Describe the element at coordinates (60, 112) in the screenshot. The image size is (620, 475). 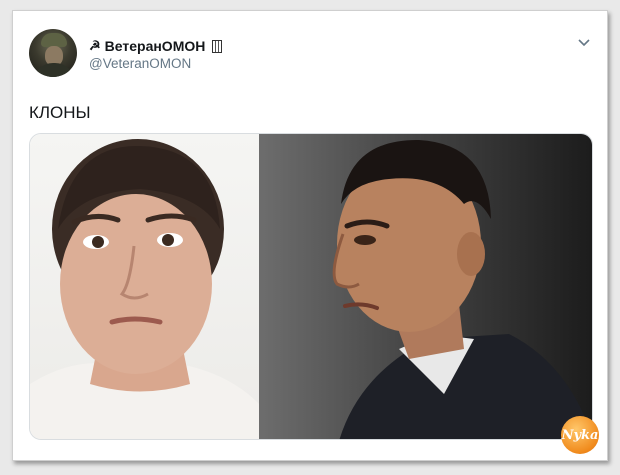
I see `tweet-text: КЛОНЫ` at that location.